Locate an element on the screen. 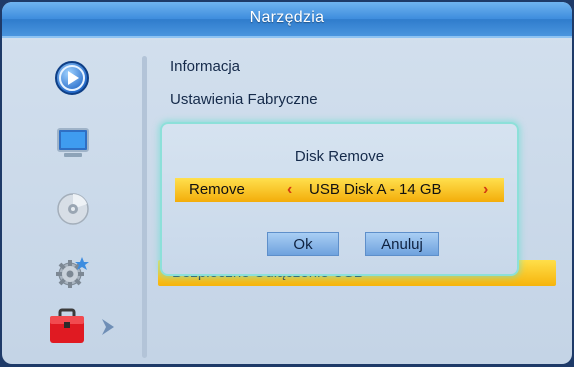 The width and height of the screenshot is (574, 367). play-icon is located at coordinates (72, 80).